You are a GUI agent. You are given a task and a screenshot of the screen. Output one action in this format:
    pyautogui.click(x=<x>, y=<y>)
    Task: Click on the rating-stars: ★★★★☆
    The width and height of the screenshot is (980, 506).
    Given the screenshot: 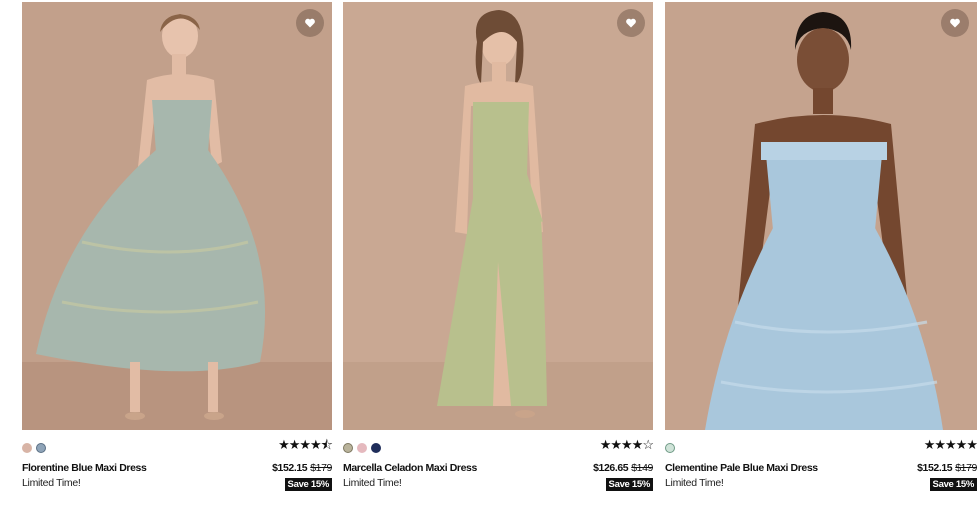 What is the action you would take?
    pyautogui.click(x=626, y=444)
    